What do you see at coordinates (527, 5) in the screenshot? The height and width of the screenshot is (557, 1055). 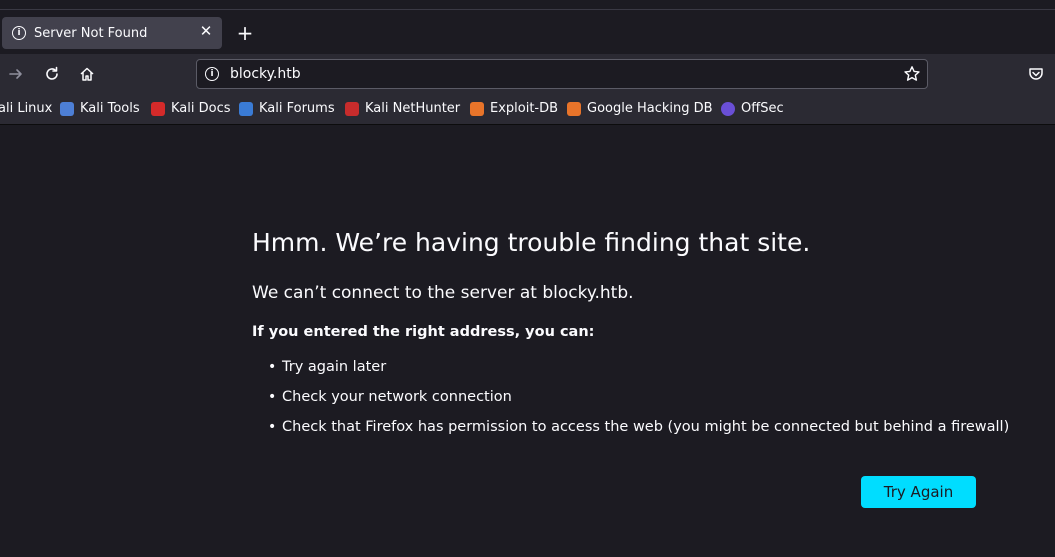 I see `window-top-edge` at bounding box center [527, 5].